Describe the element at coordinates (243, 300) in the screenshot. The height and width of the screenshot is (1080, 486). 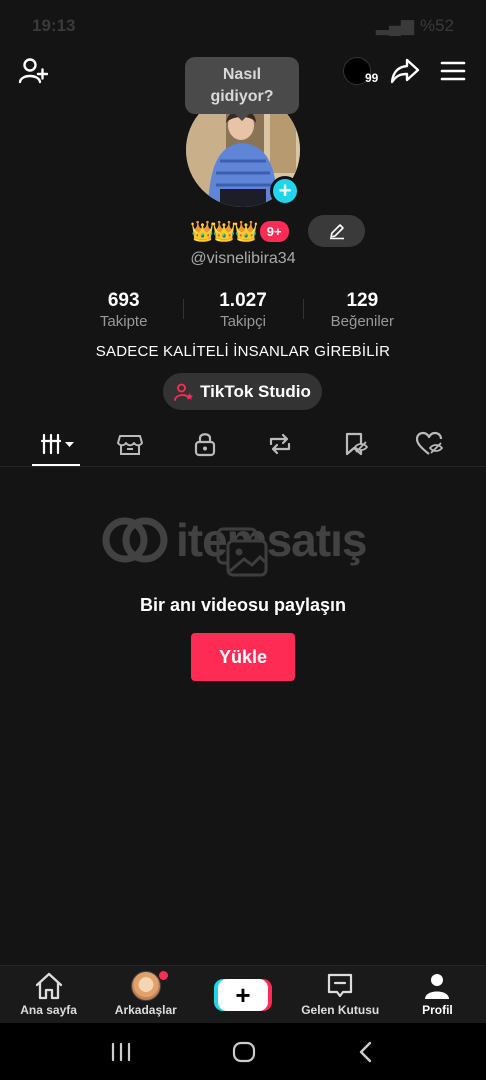
I see `followers-count: 1.027` at that location.